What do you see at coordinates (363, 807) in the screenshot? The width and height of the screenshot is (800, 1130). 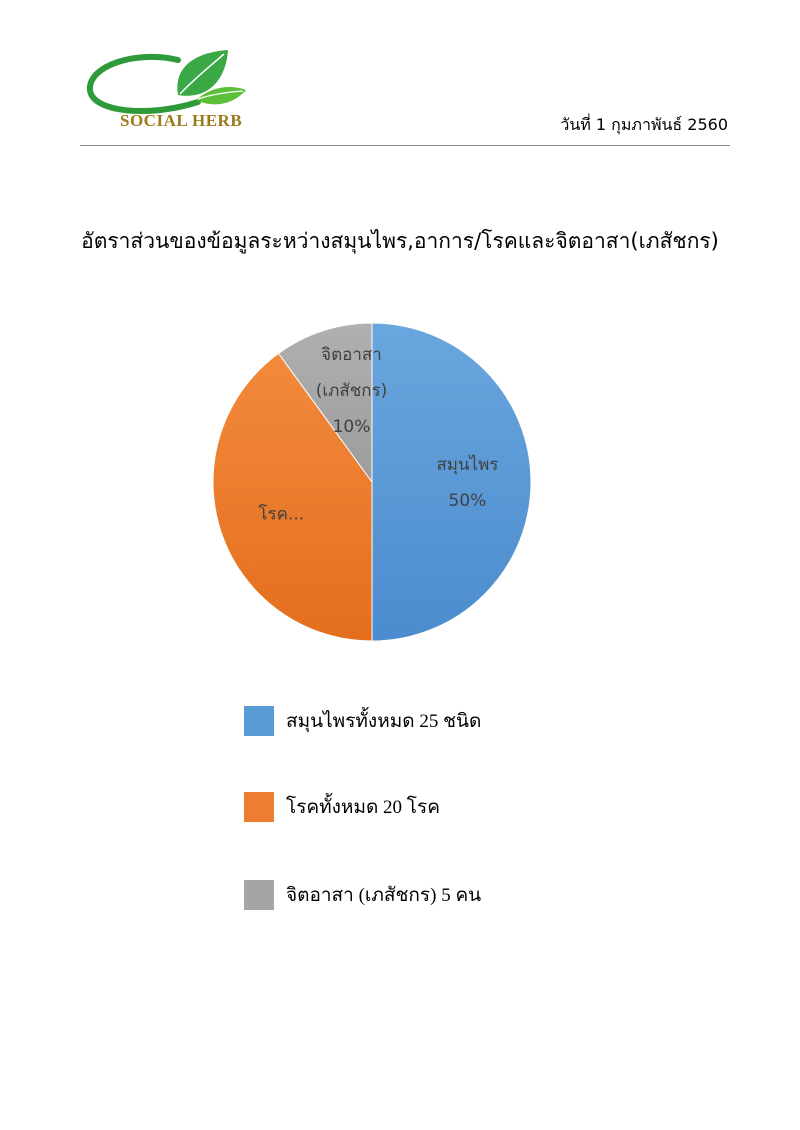 I see `legend-label-disease: โรคทั้งหมด 20 โรค` at bounding box center [363, 807].